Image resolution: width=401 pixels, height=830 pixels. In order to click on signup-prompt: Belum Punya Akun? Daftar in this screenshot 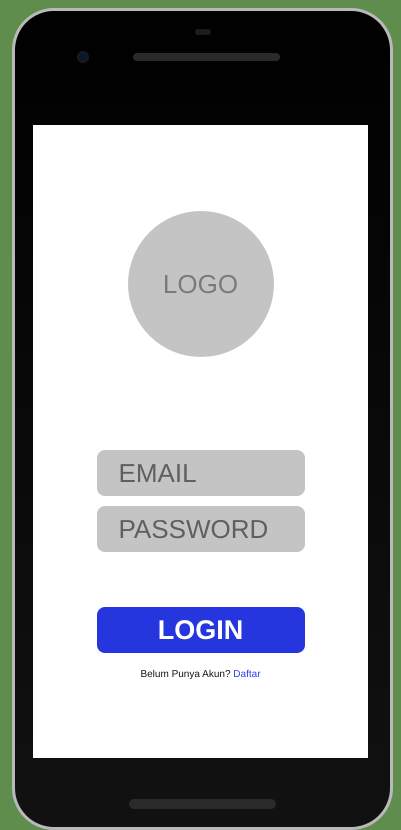, I will do `click(200, 675)`.